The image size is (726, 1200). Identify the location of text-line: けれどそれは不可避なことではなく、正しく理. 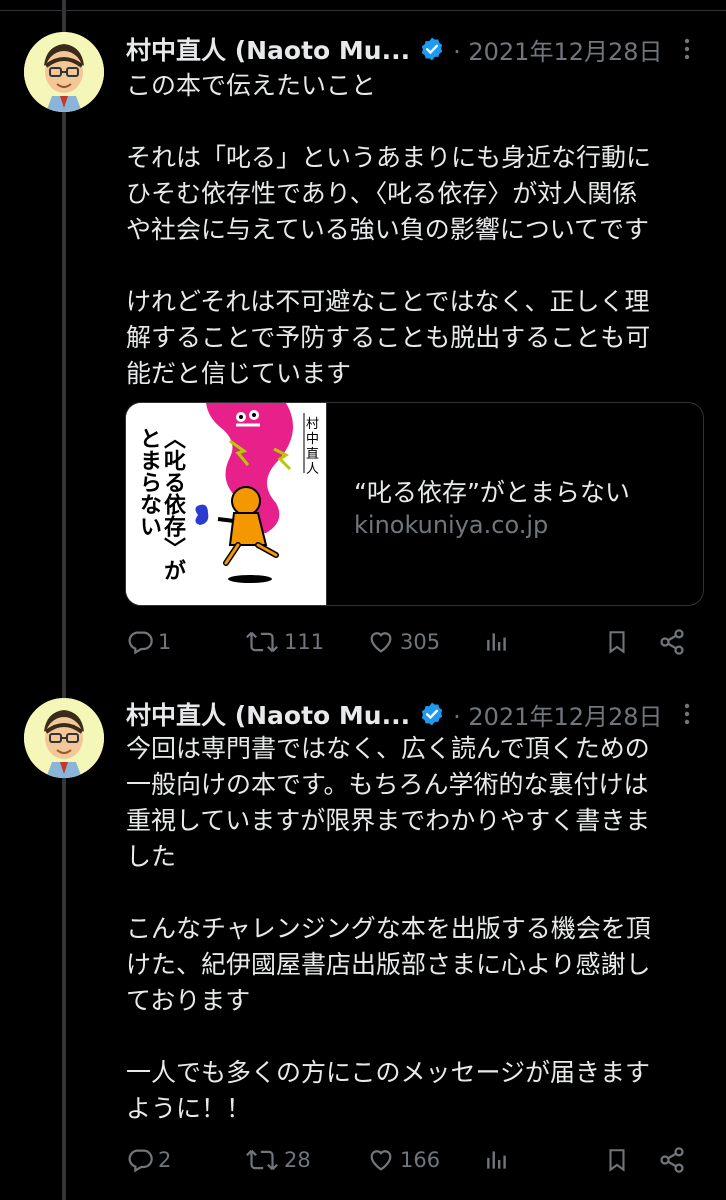
(388, 301).